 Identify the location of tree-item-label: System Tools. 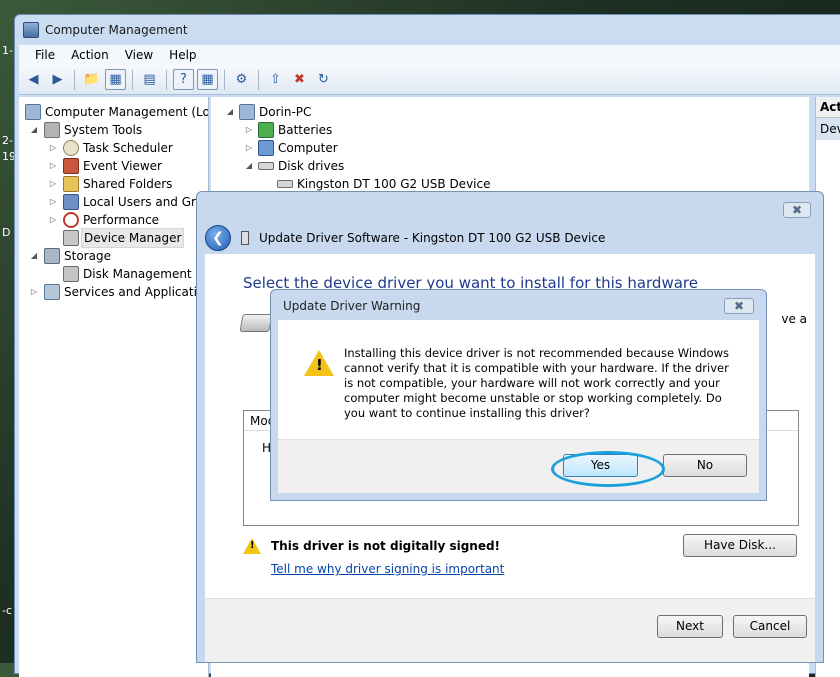
(103, 130).